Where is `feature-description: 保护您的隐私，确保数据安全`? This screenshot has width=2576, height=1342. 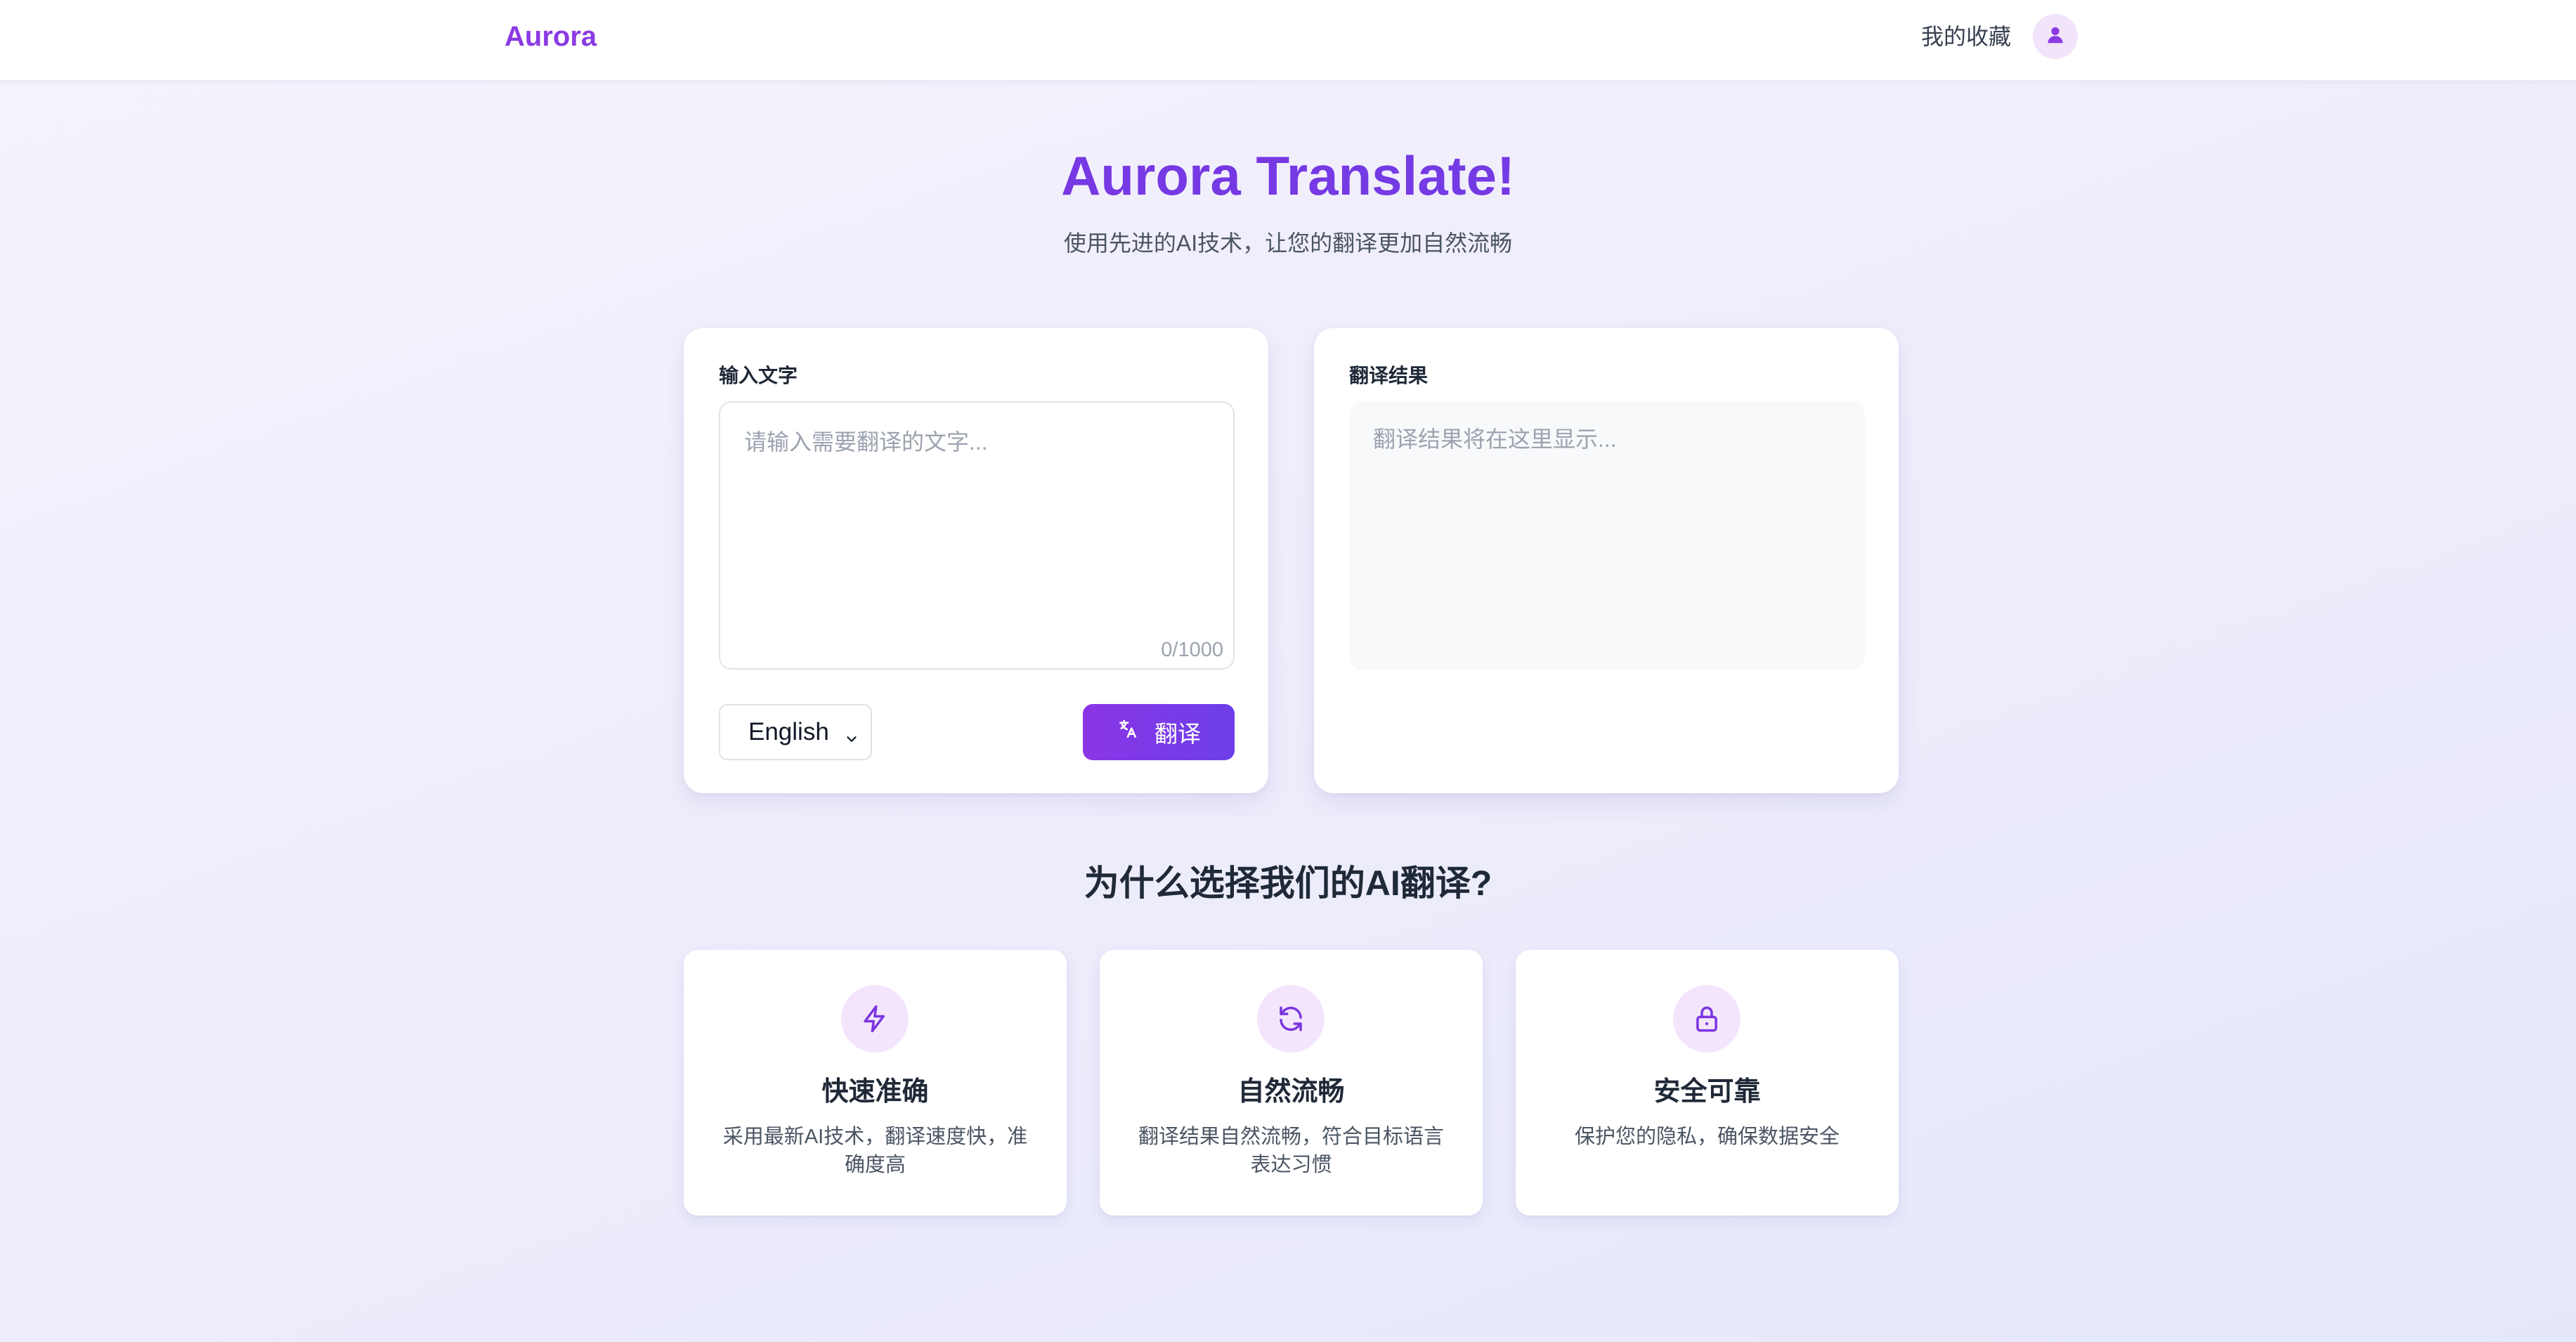 feature-description: 保护您的隐私，确保数据安全 is located at coordinates (1707, 1137).